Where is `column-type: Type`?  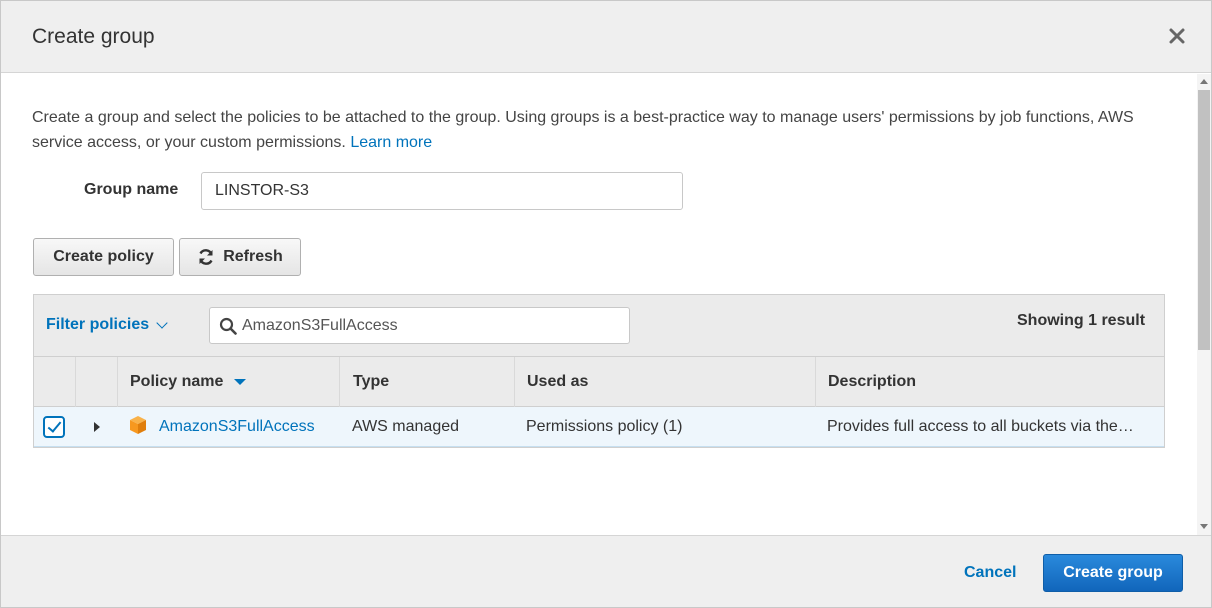
column-type: Type is located at coordinates (427, 382).